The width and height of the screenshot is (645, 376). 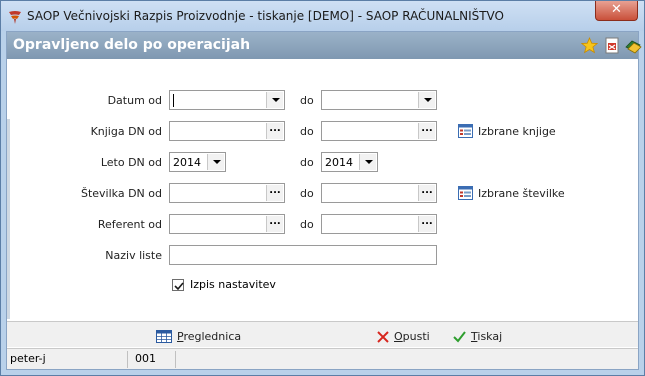 I want to click on opusti-label: Opusti, so click(x=412, y=336).